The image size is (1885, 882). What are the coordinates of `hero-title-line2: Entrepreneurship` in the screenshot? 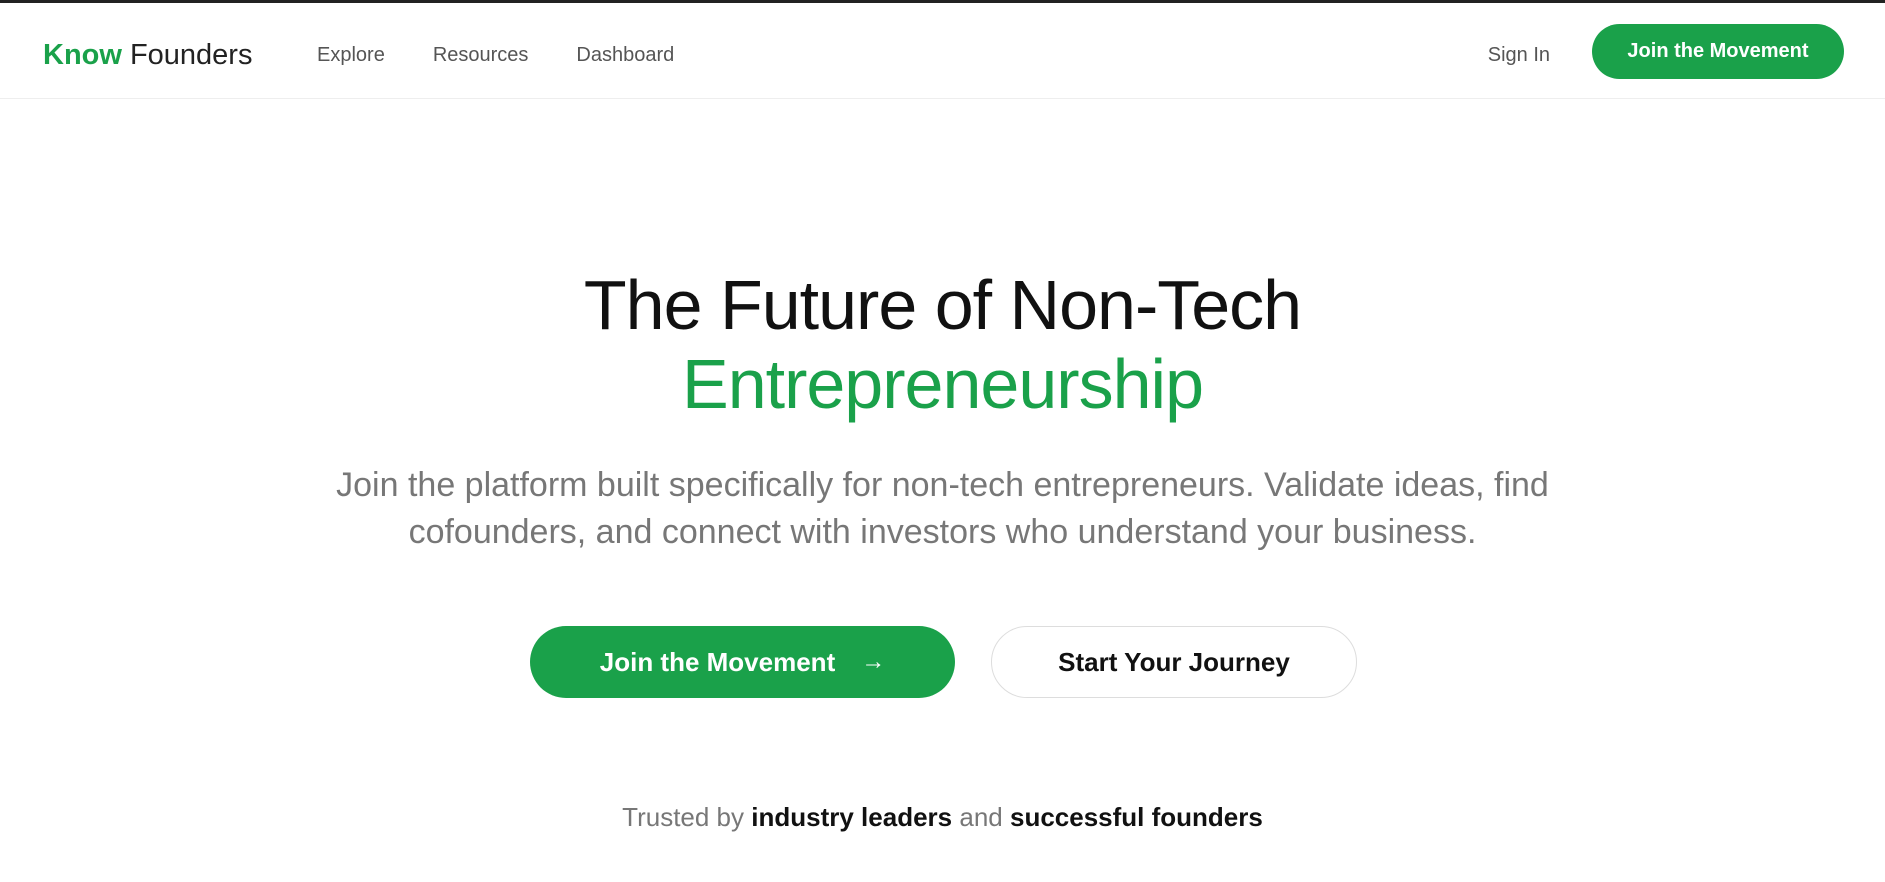 It's located at (943, 384).